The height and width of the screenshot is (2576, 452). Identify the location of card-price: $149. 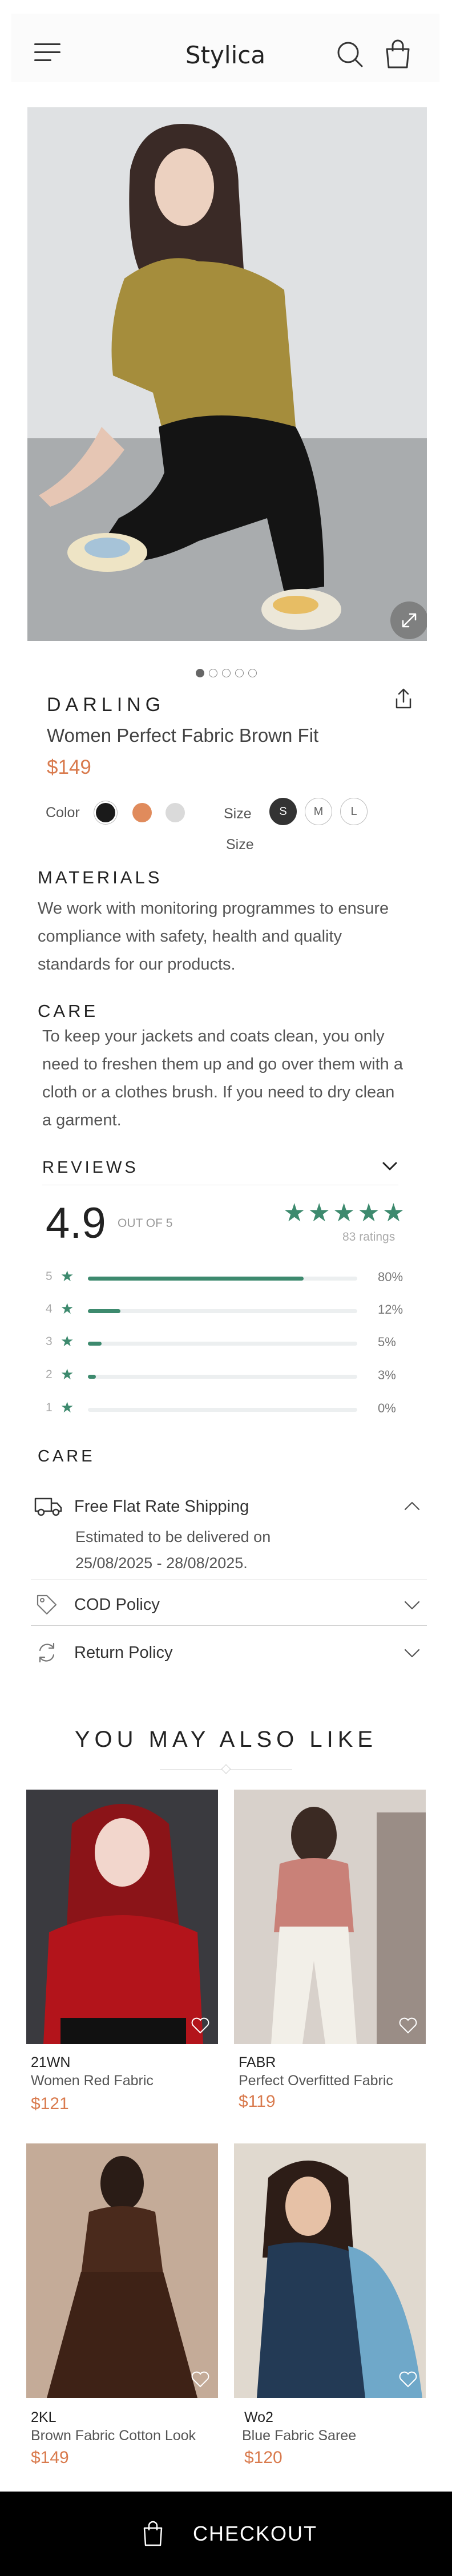
(50, 2457).